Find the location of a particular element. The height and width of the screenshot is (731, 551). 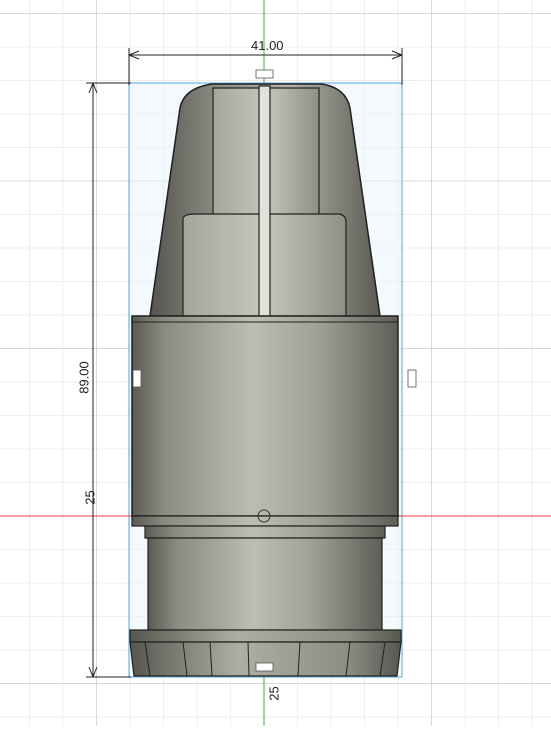

handle-right is located at coordinates (412, 378).